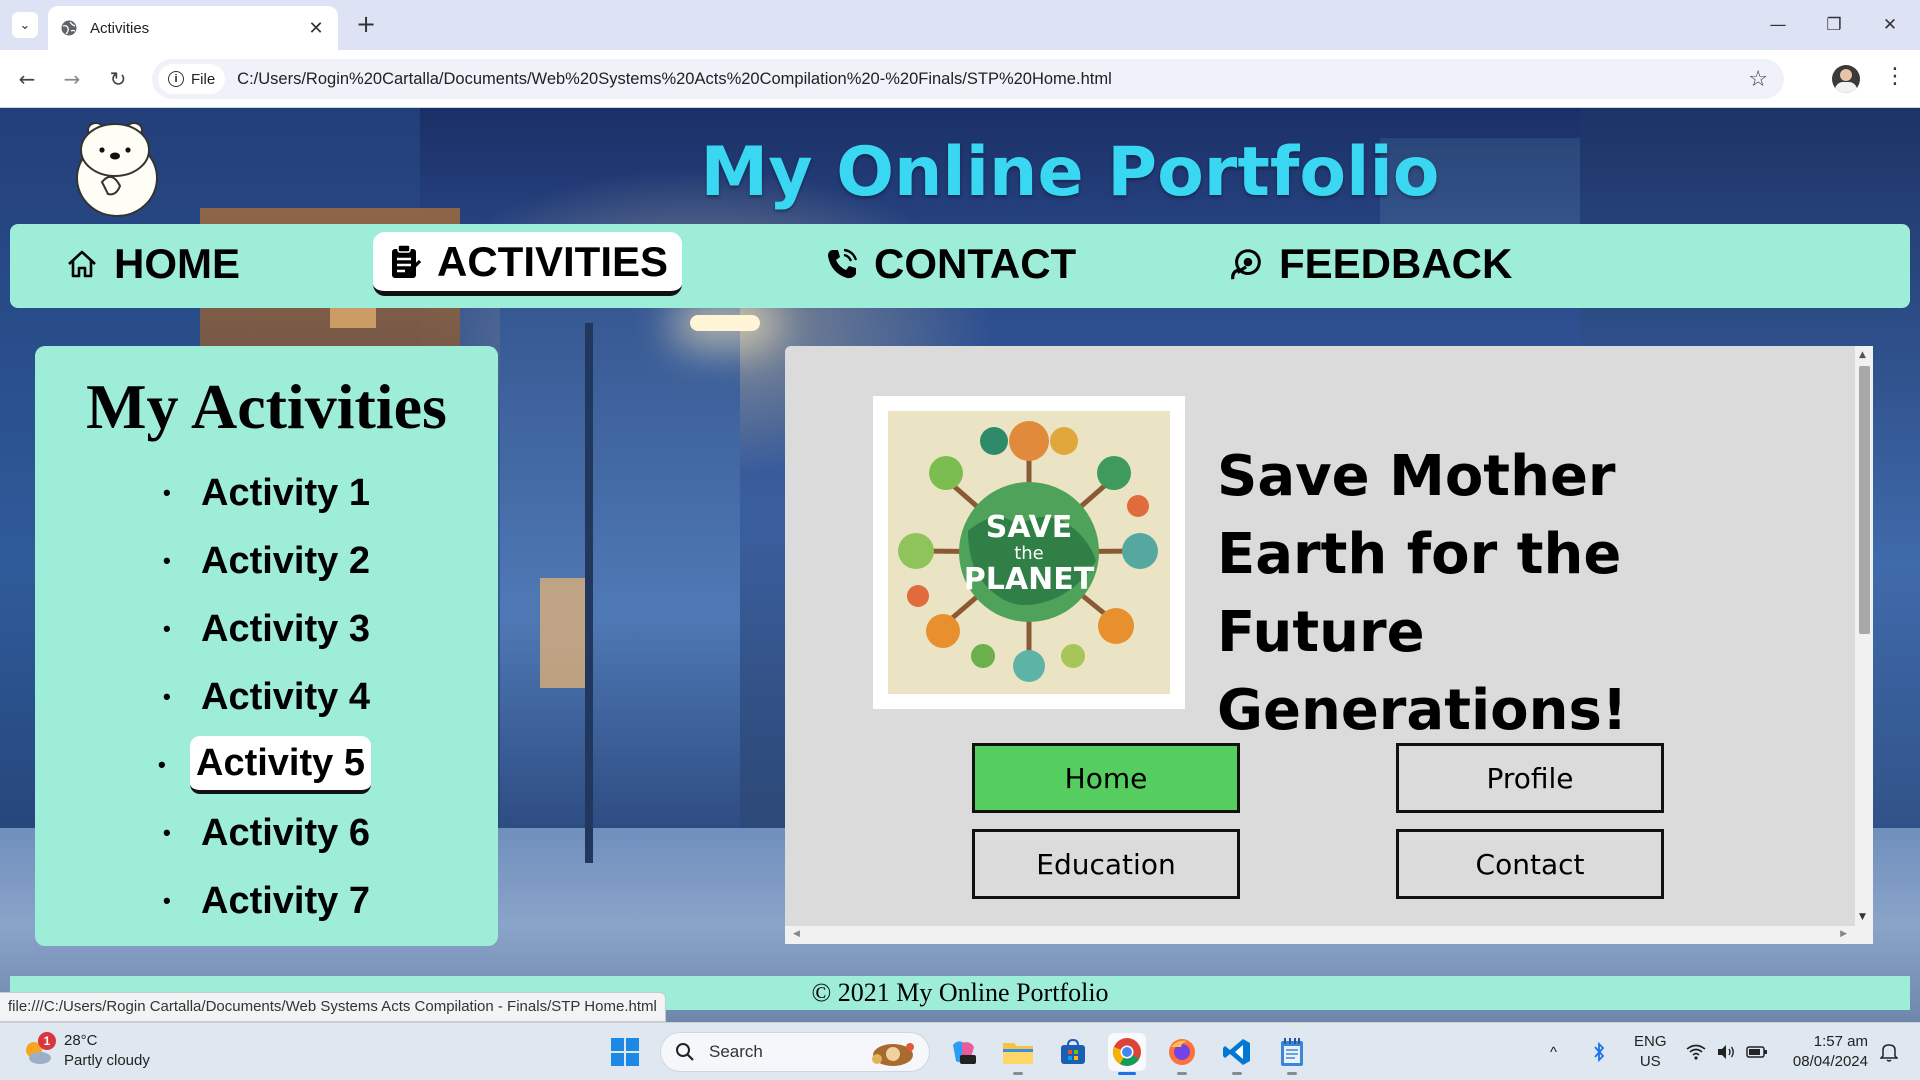  I want to click on tab-search-button: ⌄, so click(25, 25).